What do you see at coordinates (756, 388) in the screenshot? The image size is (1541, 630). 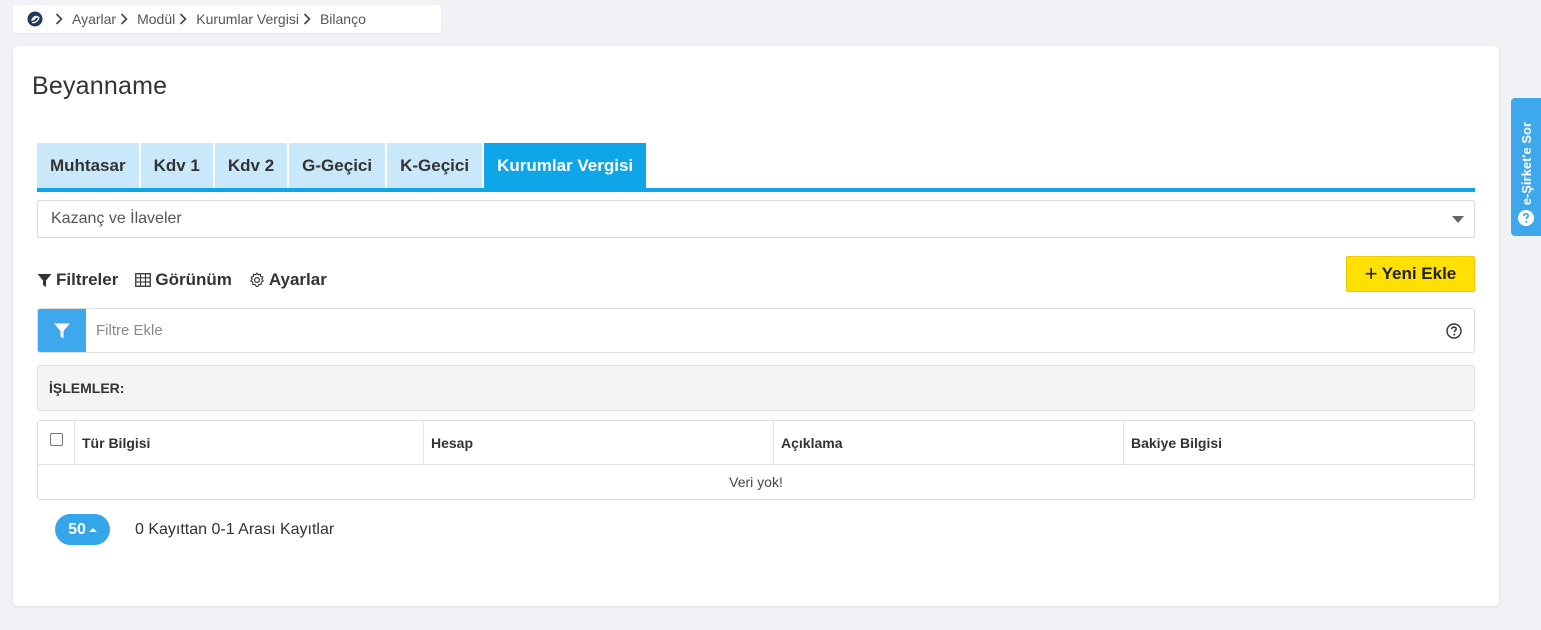 I see `operations-bar: İŞLEMLER:` at bounding box center [756, 388].